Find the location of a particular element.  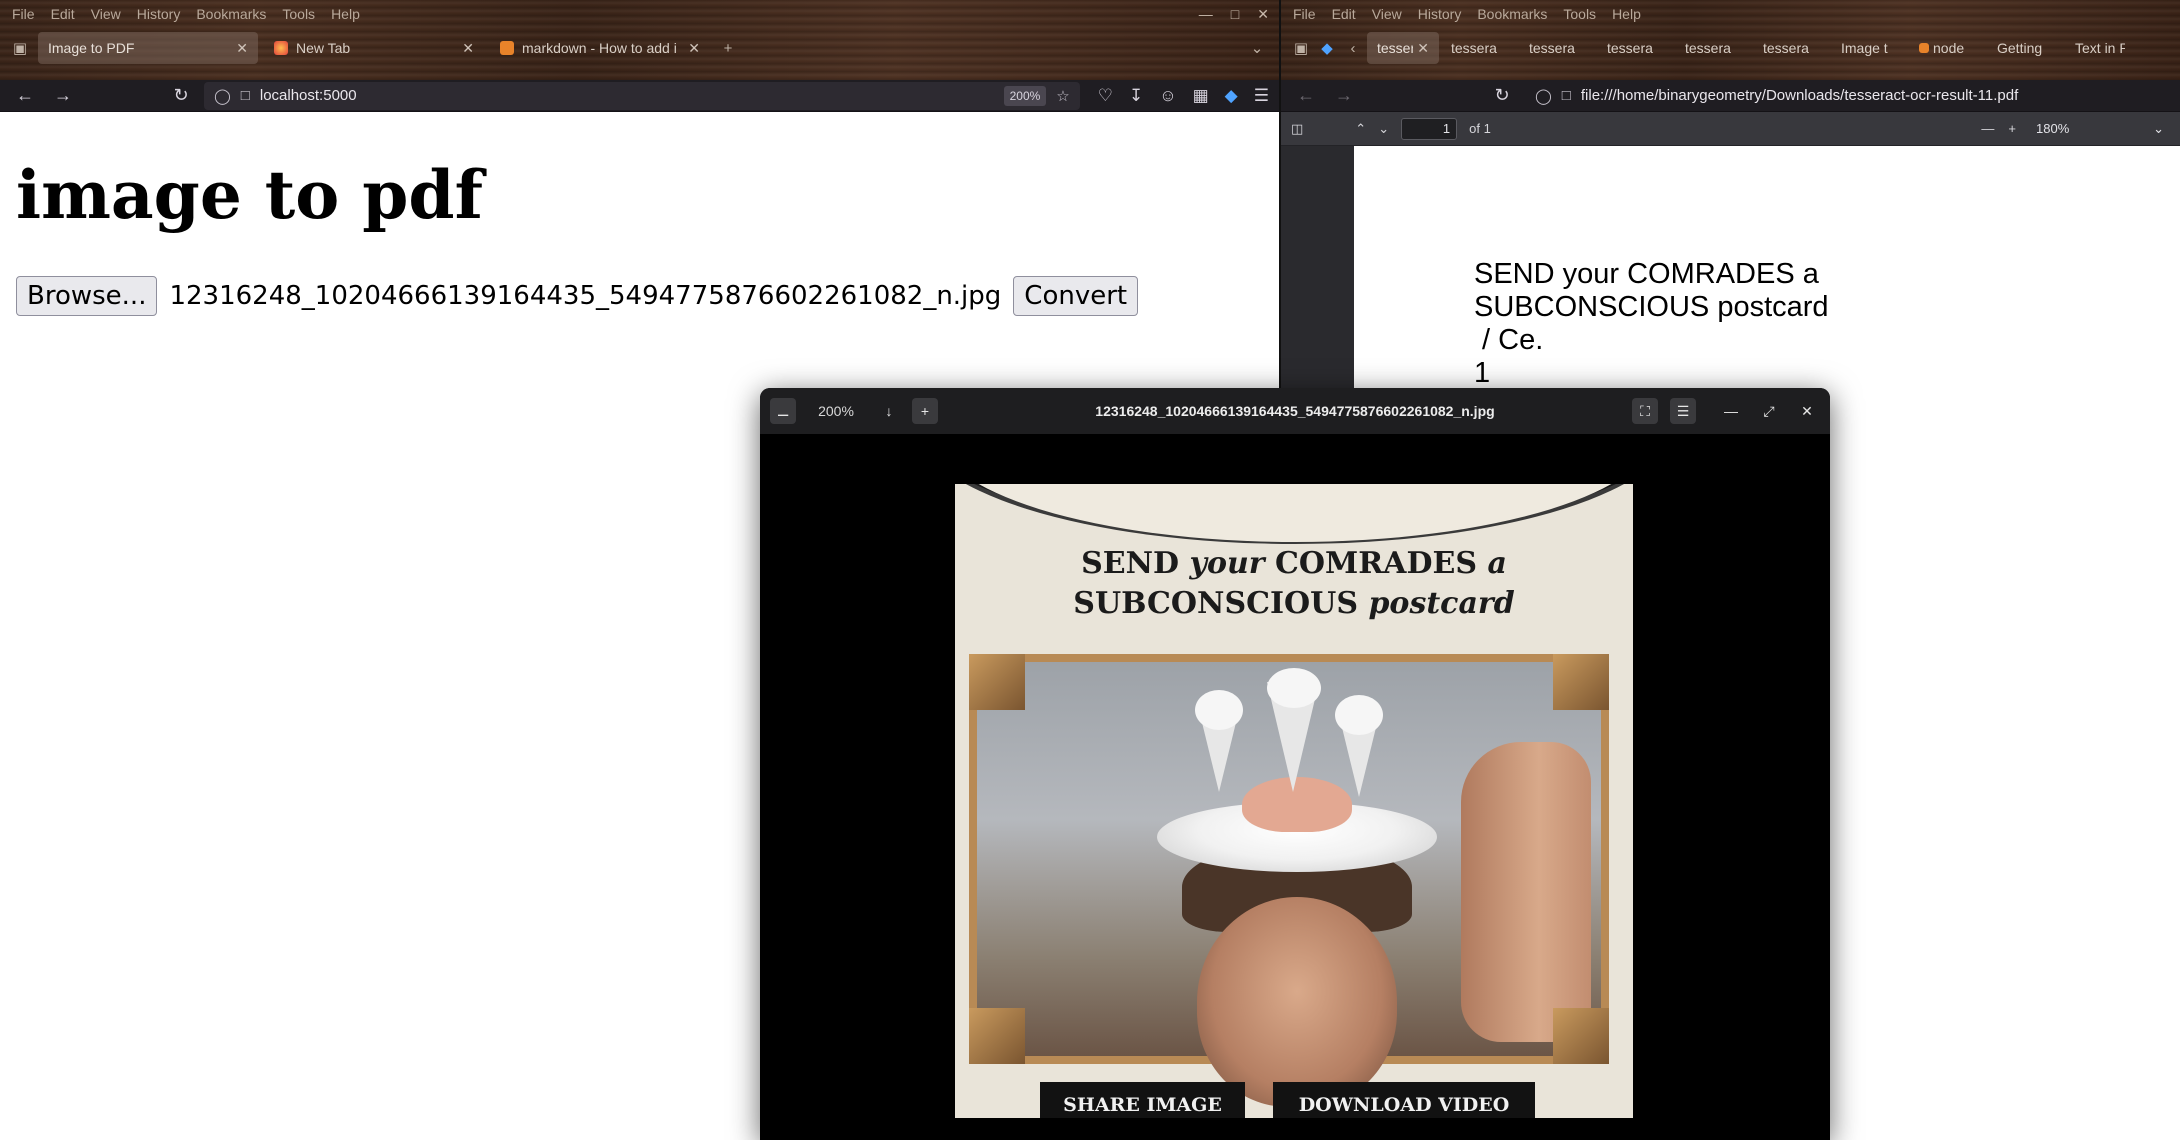

maximize-icon: □ is located at coordinates (1235, 14).